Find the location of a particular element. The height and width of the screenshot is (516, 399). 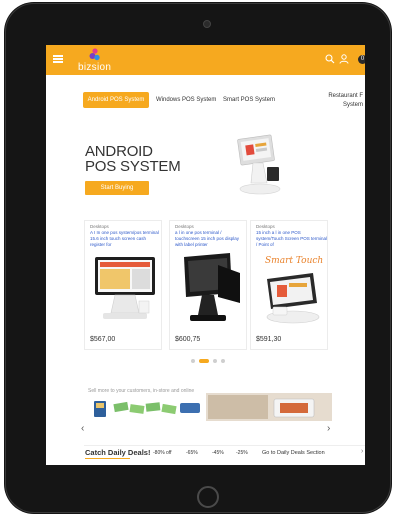

hero-title-line2: POS SYSTEM is located at coordinates (133, 166).